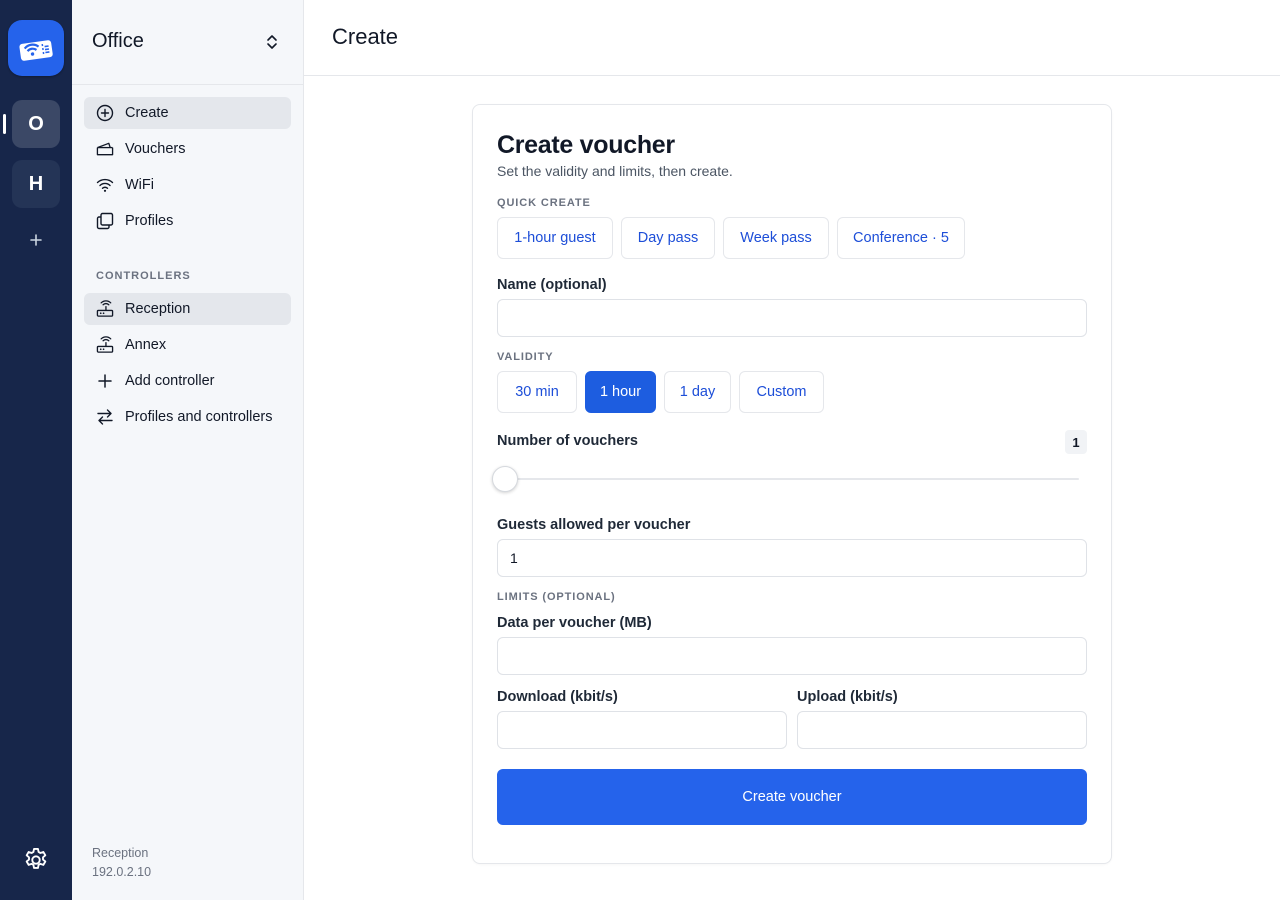 The width and height of the screenshot is (1280, 900). Describe the element at coordinates (120, 853) in the screenshot. I see `controller-name: Reception` at that location.